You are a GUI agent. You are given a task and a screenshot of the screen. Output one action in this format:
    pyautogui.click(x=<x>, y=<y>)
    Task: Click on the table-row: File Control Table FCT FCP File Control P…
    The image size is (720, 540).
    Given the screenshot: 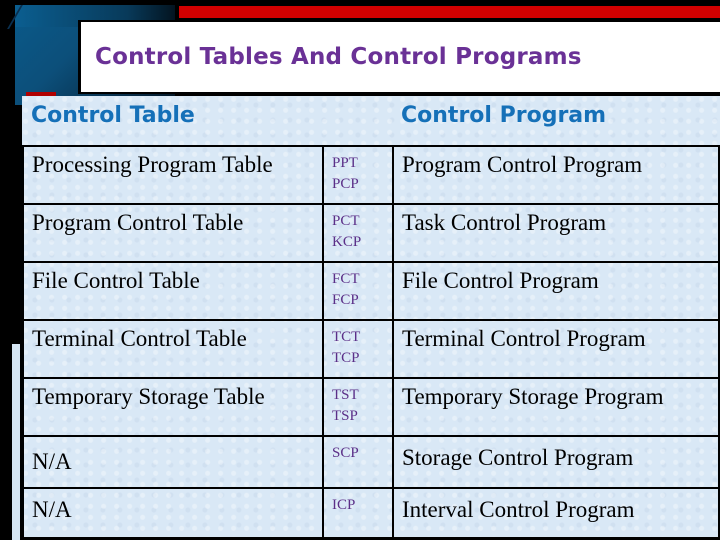 What is the action you would take?
    pyautogui.click(x=371, y=291)
    